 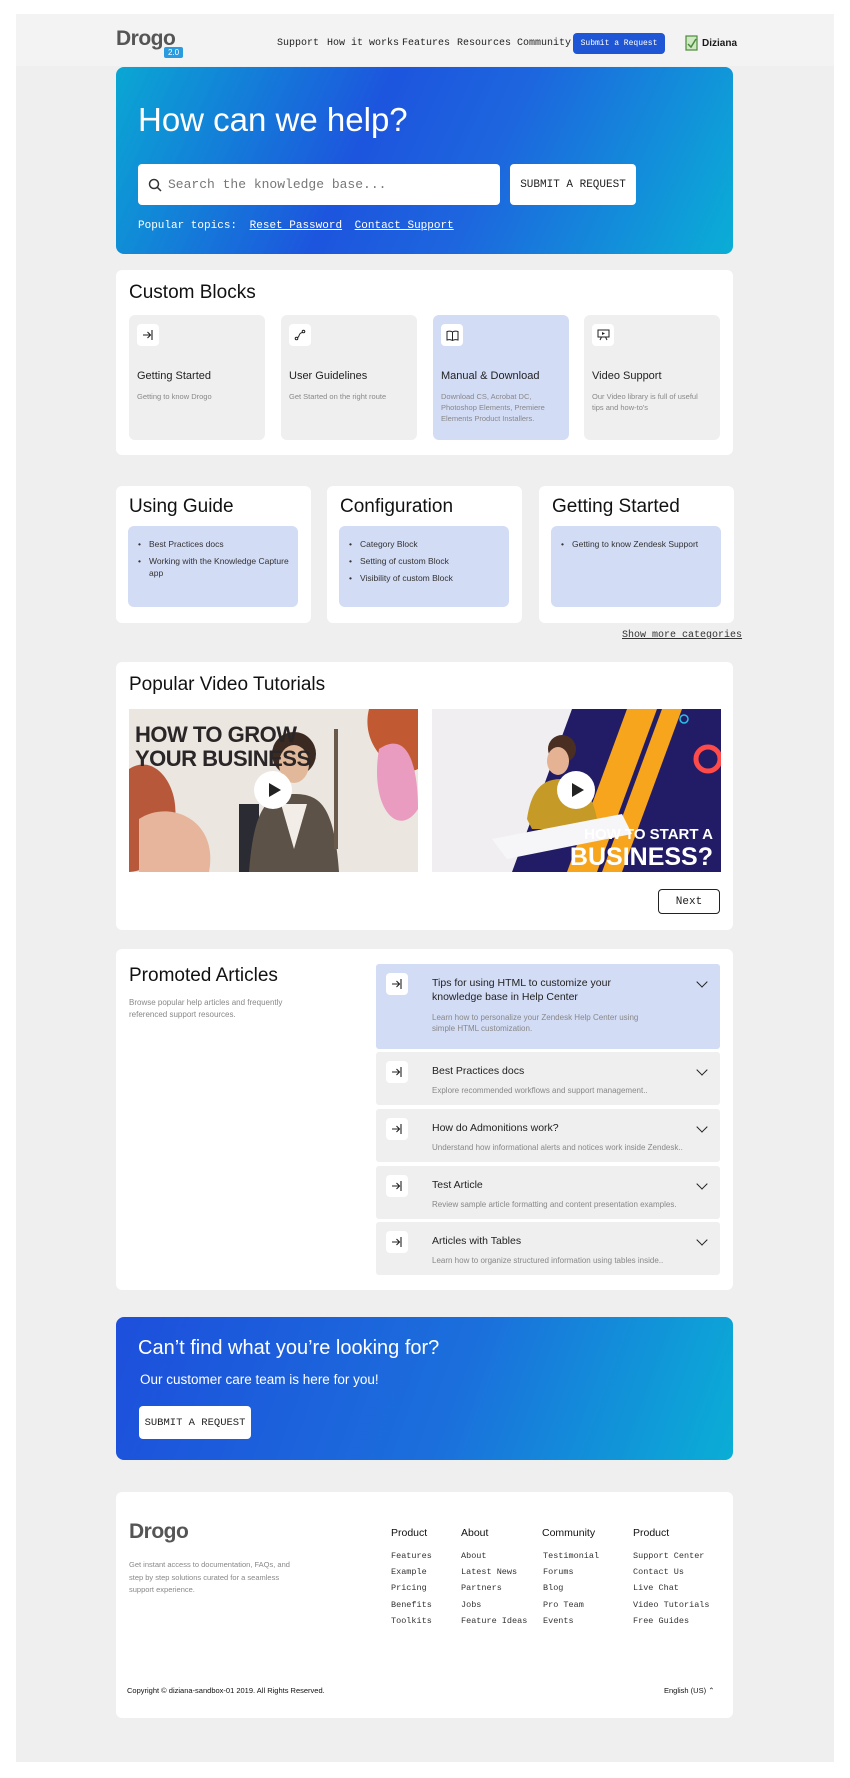 I want to click on footer-link: Features, so click(x=411, y=1556).